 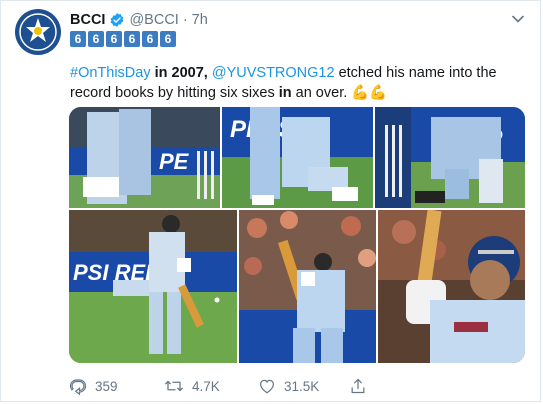 I want to click on retweet-button: 4.7K, so click(x=211, y=386).